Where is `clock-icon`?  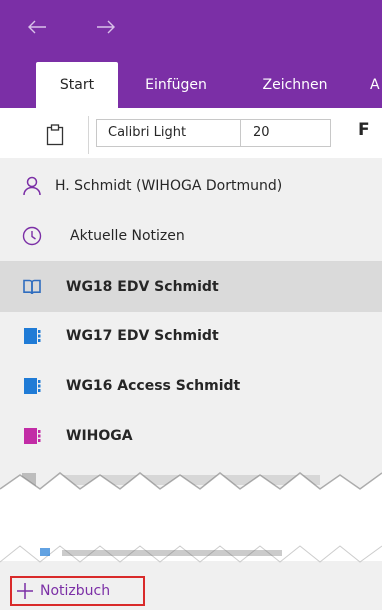
clock-icon is located at coordinates (32, 236).